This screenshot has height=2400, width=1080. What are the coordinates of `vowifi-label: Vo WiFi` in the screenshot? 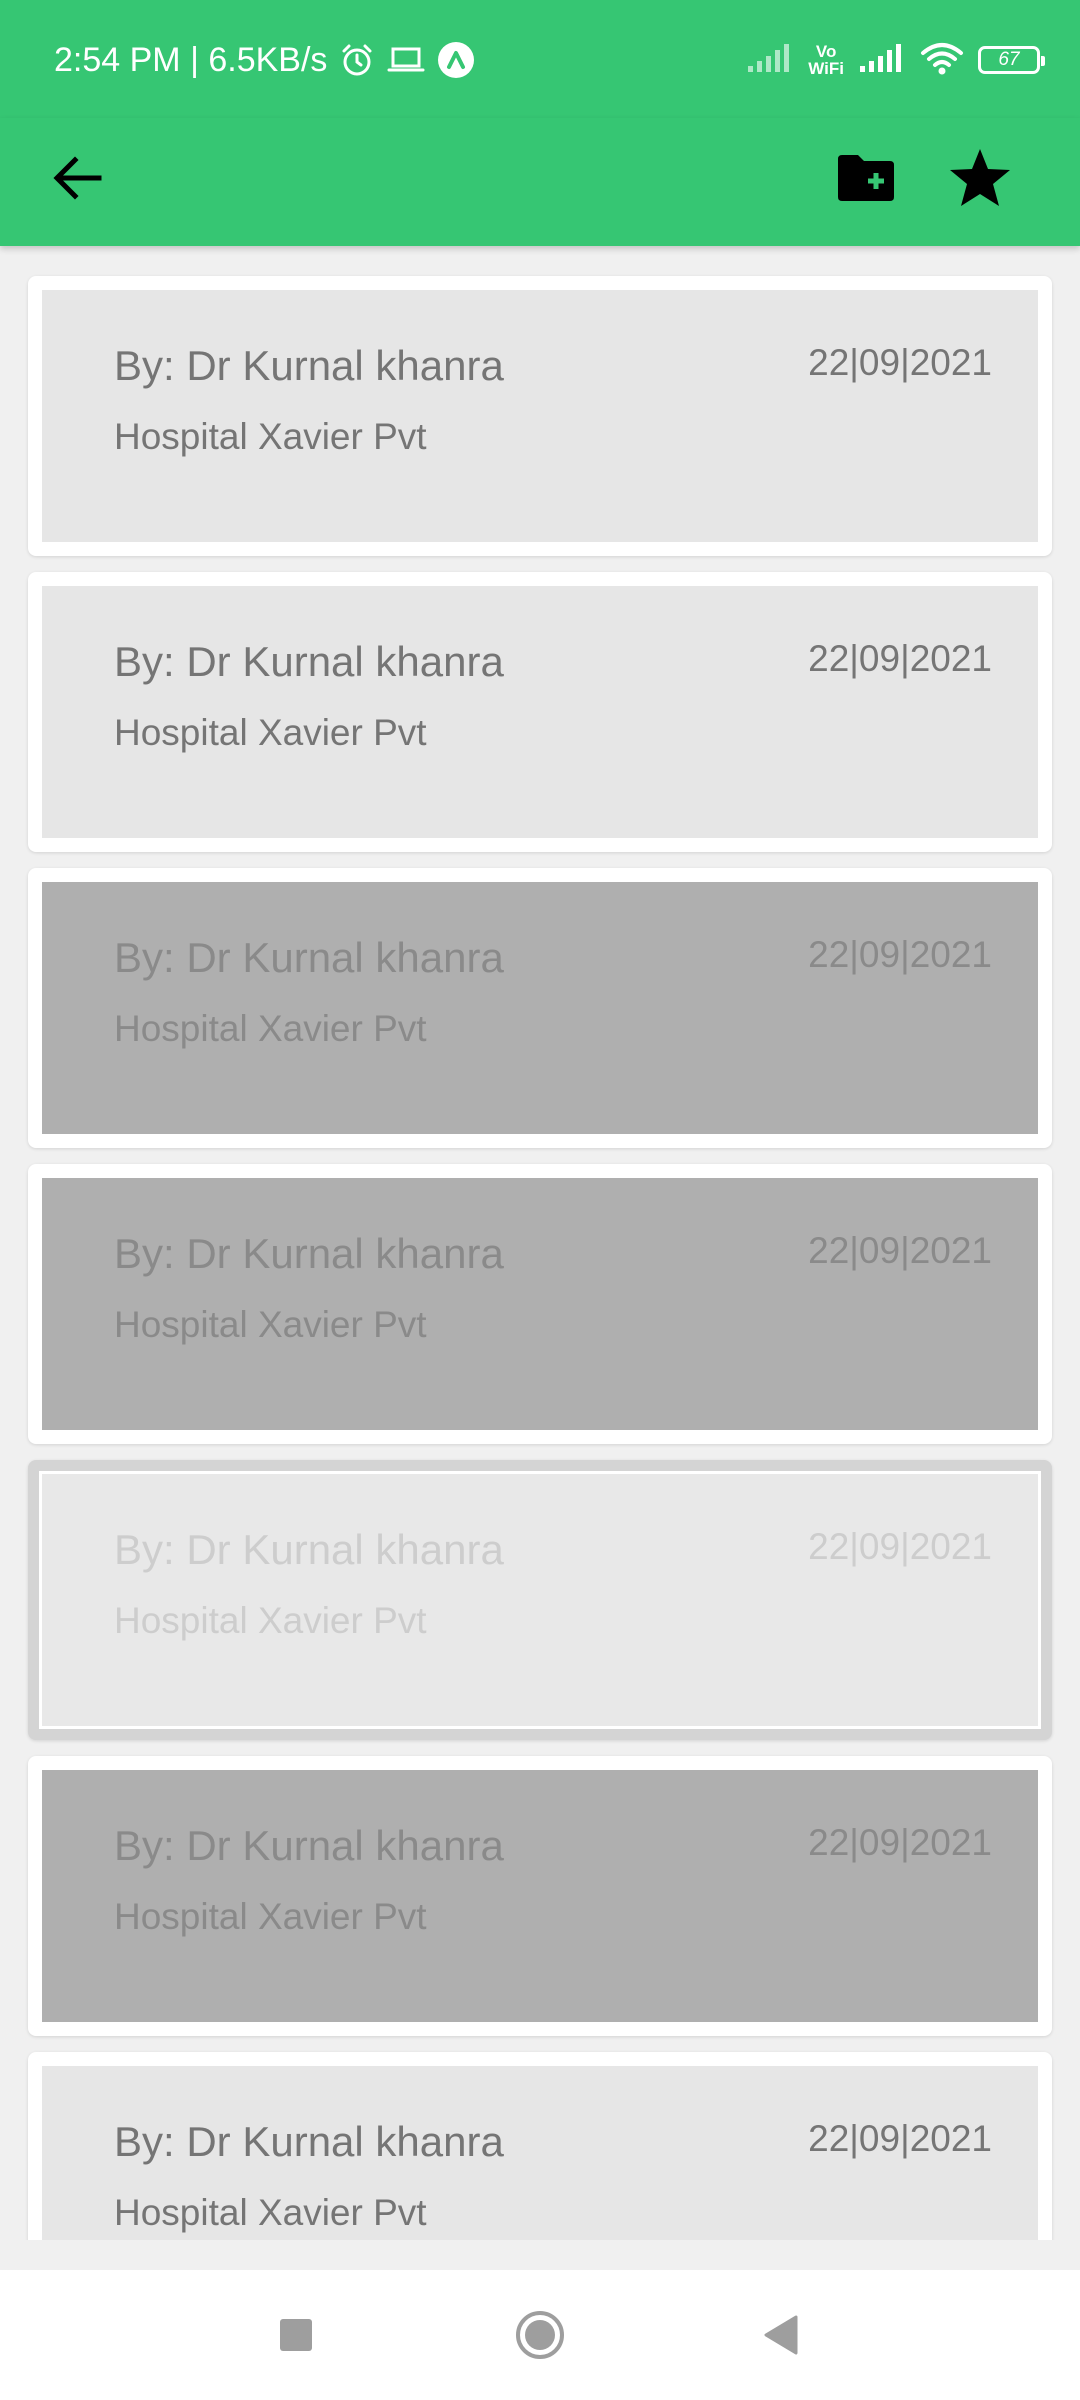 It's located at (826, 60).